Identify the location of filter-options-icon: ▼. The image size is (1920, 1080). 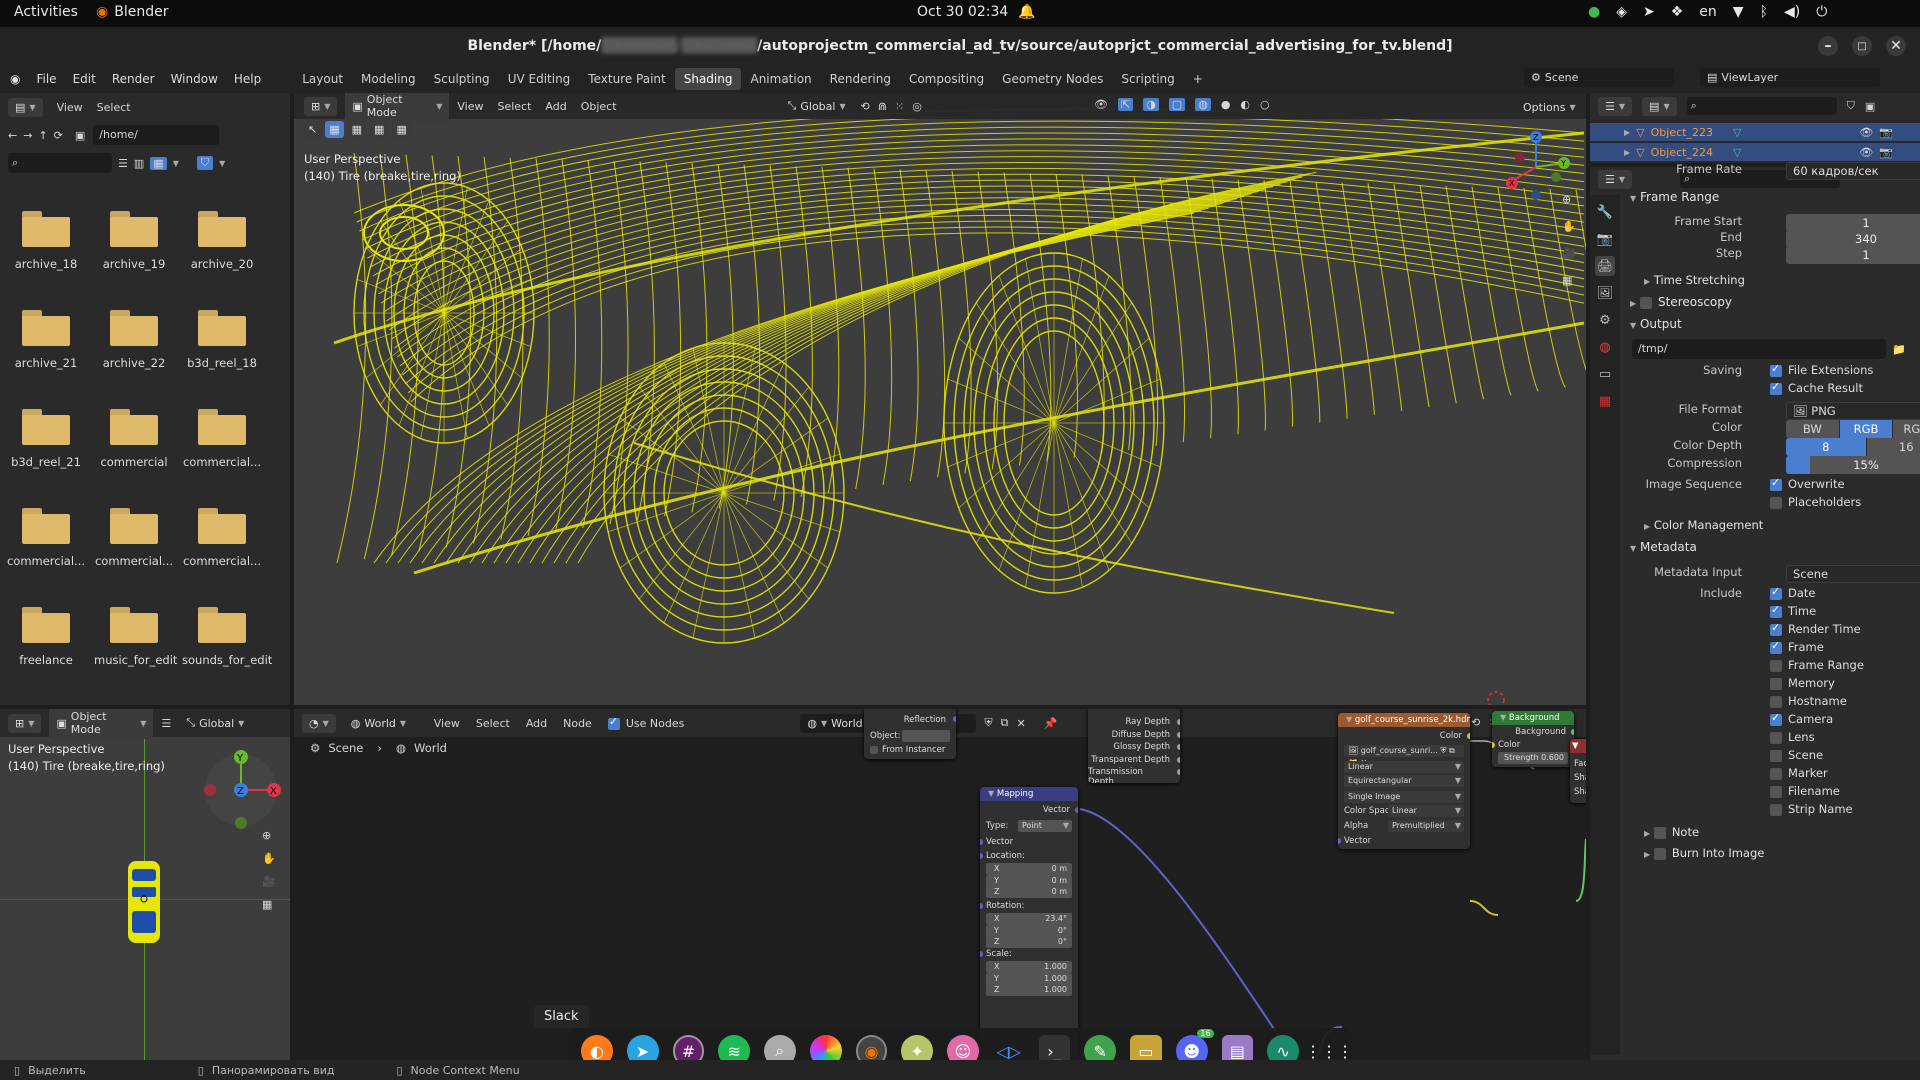
(222, 163).